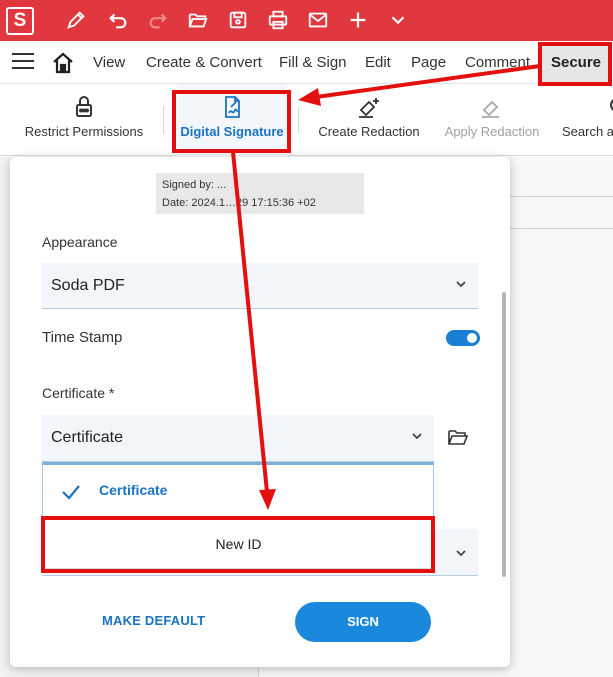  What do you see at coordinates (575, 64) in the screenshot?
I see `highlight-secure` at bounding box center [575, 64].